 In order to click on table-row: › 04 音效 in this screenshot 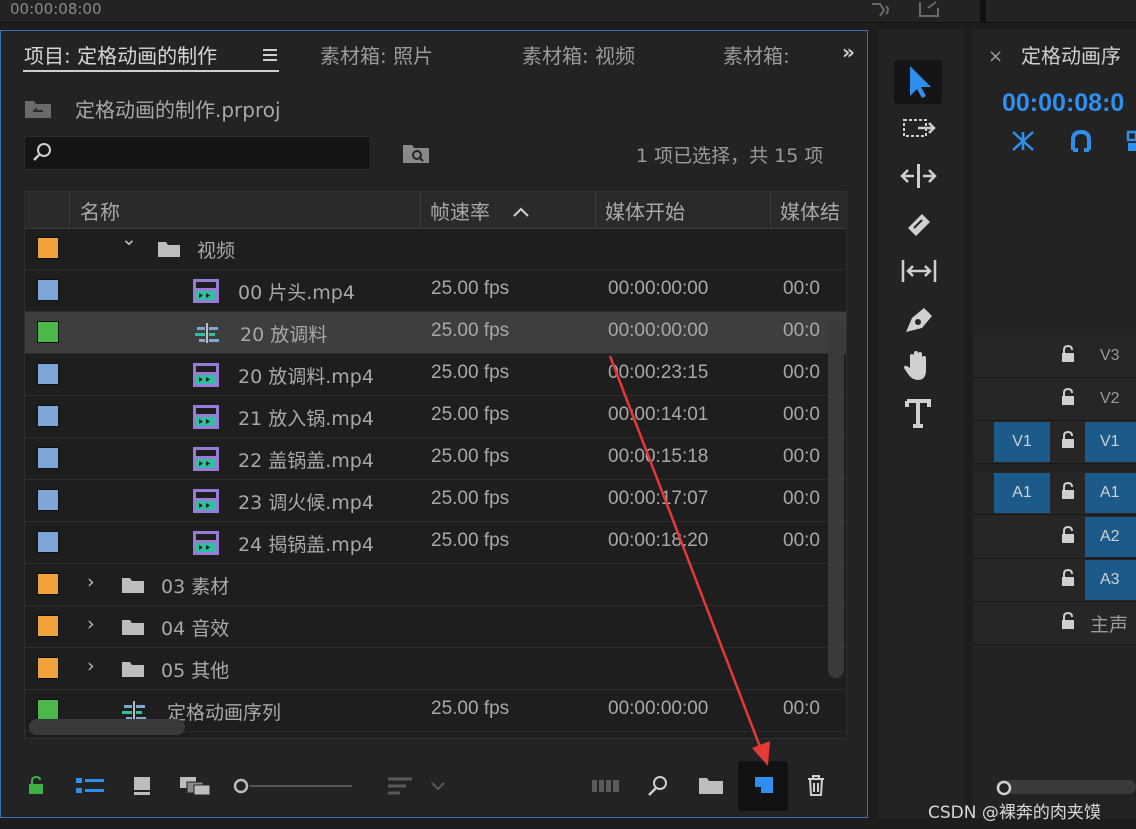, I will do `click(435, 627)`.